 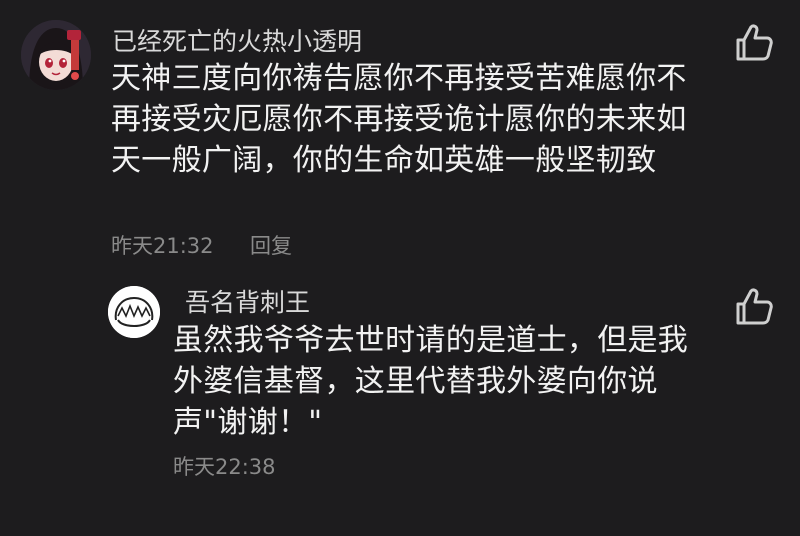 What do you see at coordinates (237, 42) in the screenshot?
I see `comment-username: 已经死亡的火热小透明` at bounding box center [237, 42].